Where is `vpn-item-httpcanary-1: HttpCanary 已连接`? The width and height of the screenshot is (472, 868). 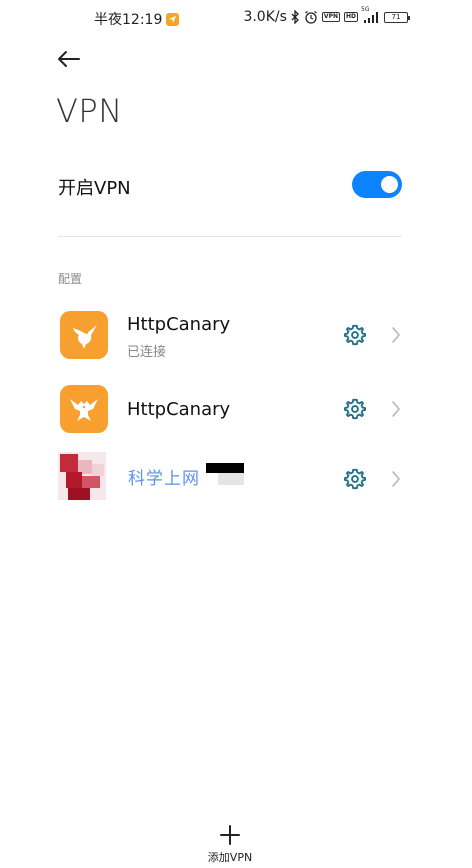
vpn-item-httpcanary-1: HttpCanary 已连接 is located at coordinates (233, 336).